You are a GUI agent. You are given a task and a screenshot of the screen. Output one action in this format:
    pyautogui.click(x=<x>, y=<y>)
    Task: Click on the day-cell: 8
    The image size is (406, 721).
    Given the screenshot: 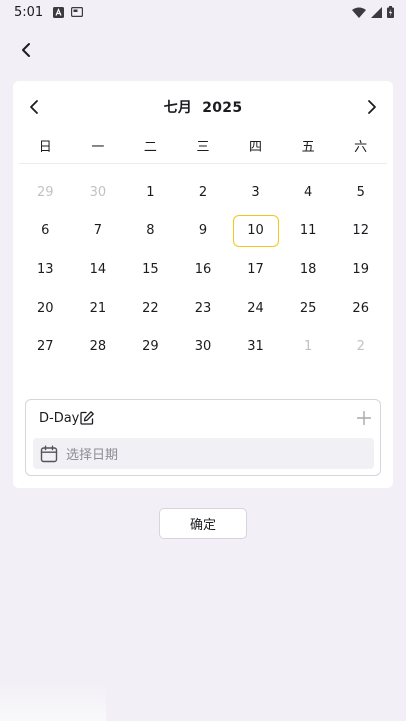 What is the action you would take?
    pyautogui.click(x=150, y=231)
    